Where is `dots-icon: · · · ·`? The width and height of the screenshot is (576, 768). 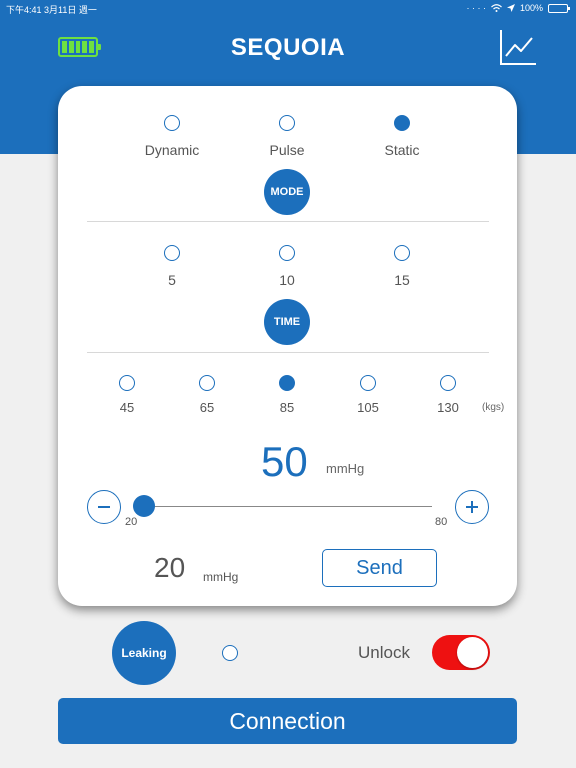
dots-icon: · · · · is located at coordinates (476, 8).